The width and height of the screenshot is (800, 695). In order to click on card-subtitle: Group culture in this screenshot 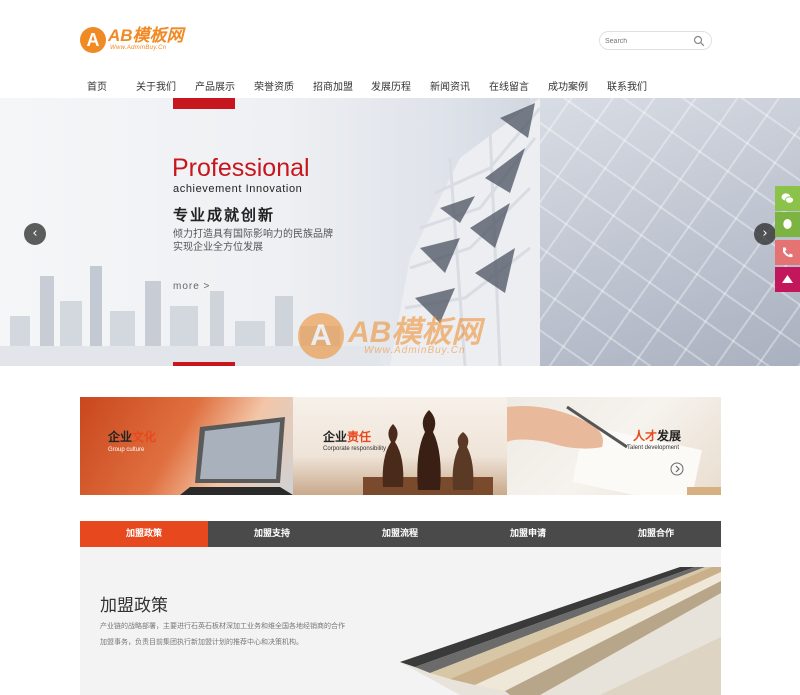, I will do `click(126, 450)`.